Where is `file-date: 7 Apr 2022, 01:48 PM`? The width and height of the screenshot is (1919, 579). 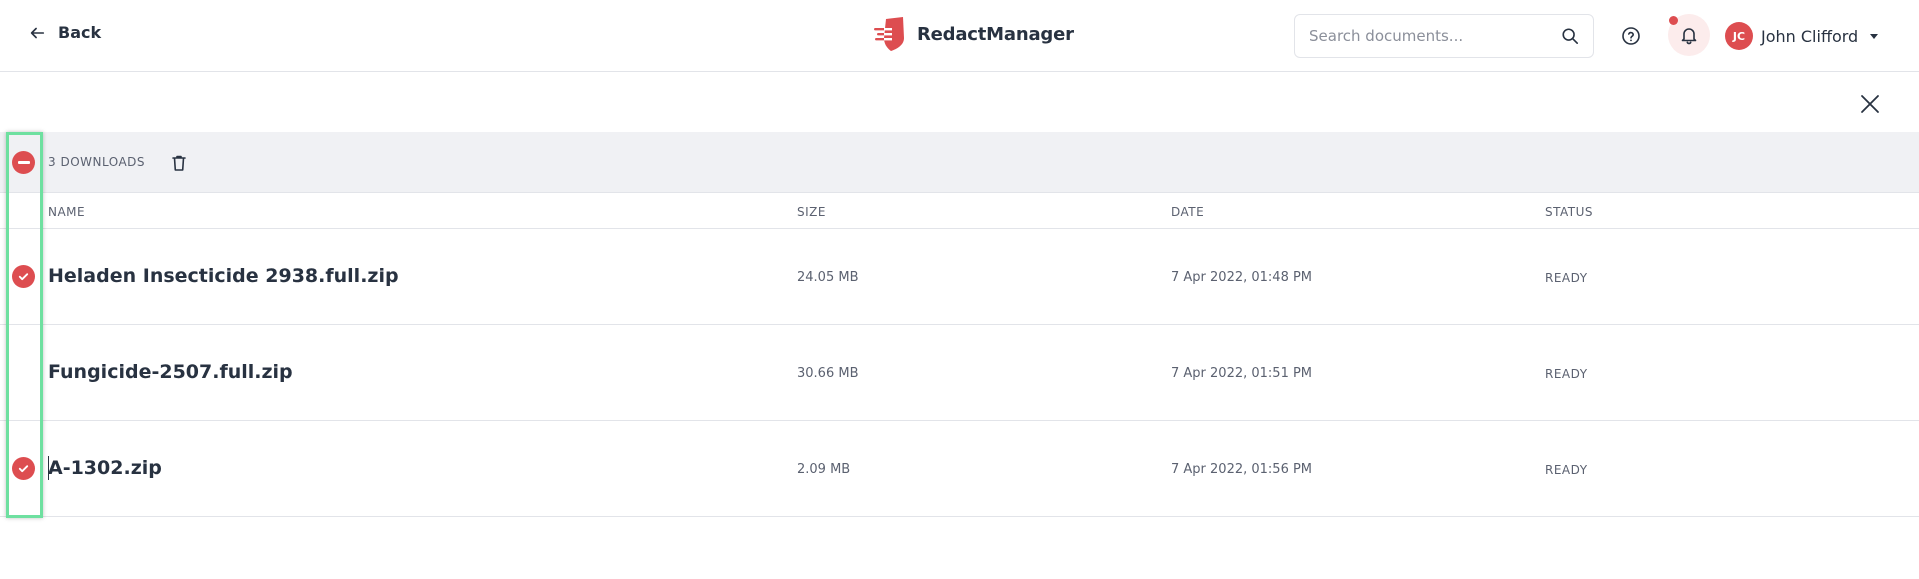 file-date: 7 Apr 2022, 01:48 PM is located at coordinates (1242, 277).